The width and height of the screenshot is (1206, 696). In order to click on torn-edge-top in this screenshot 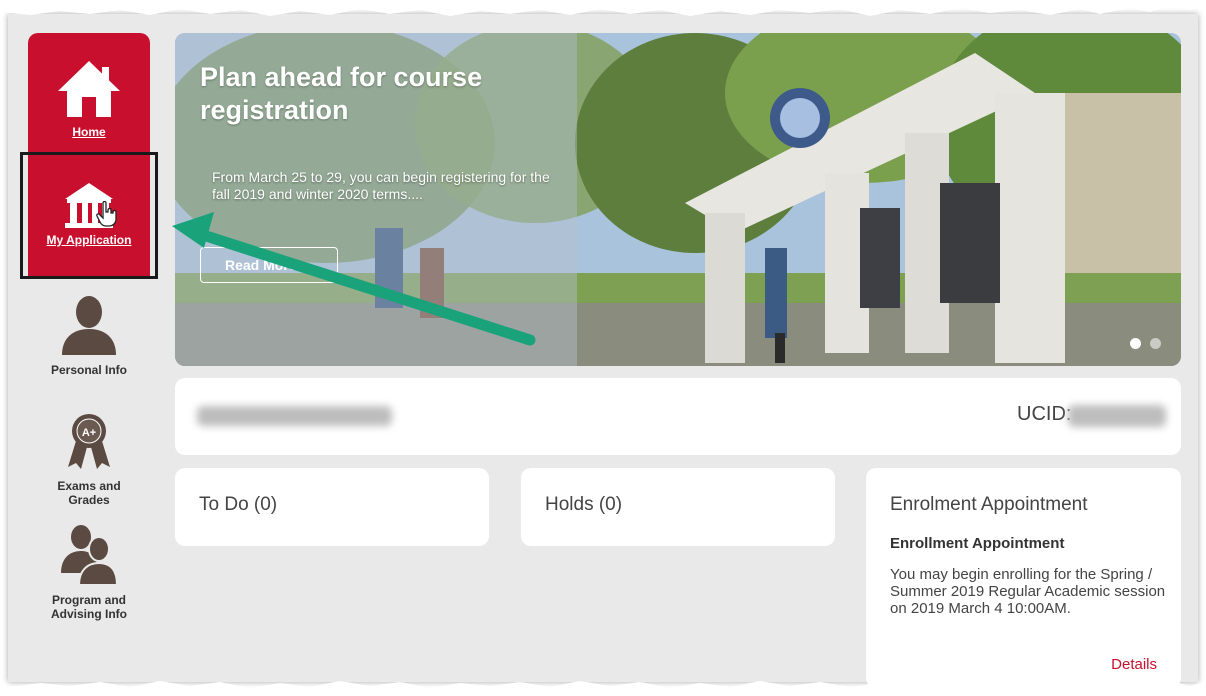, I will do `click(603, 8)`.